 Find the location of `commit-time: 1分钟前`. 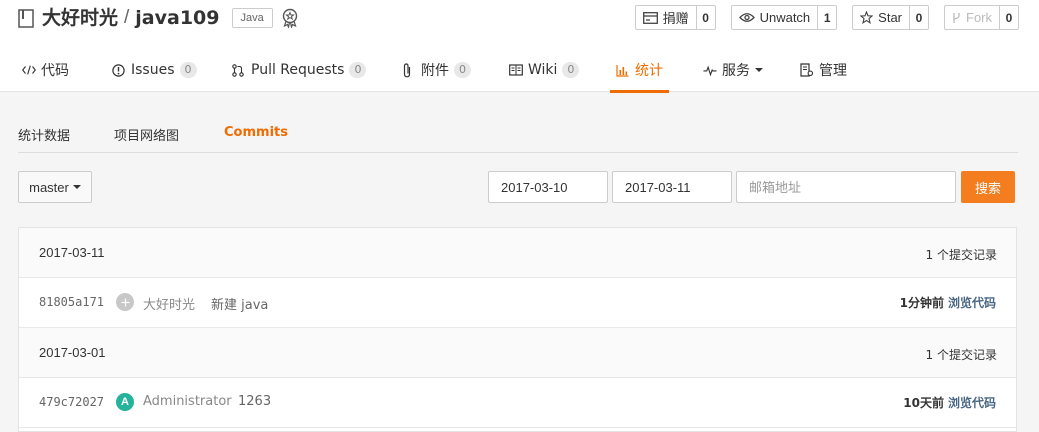

commit-time: 1分钟前 is located at coordinates (921, 303).